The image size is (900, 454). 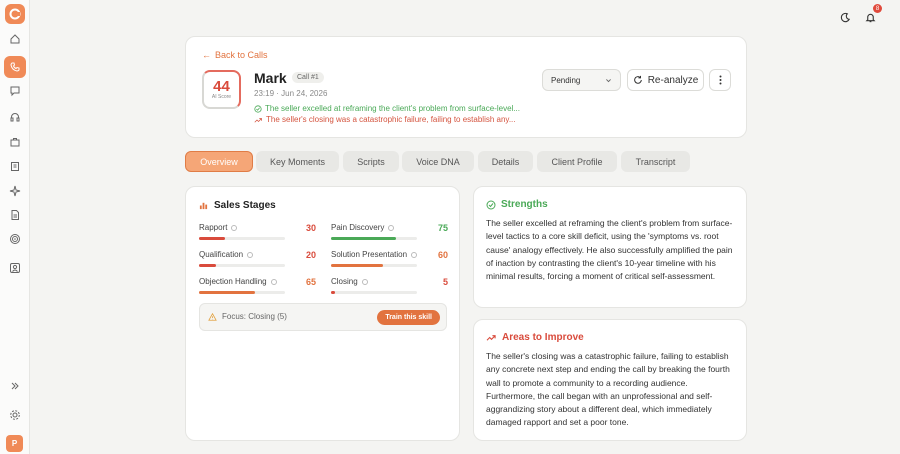 What do you see at coordinates (505, 161) in the screenshot?
I see `tab-details: Details` at bounding box center [505, 161].